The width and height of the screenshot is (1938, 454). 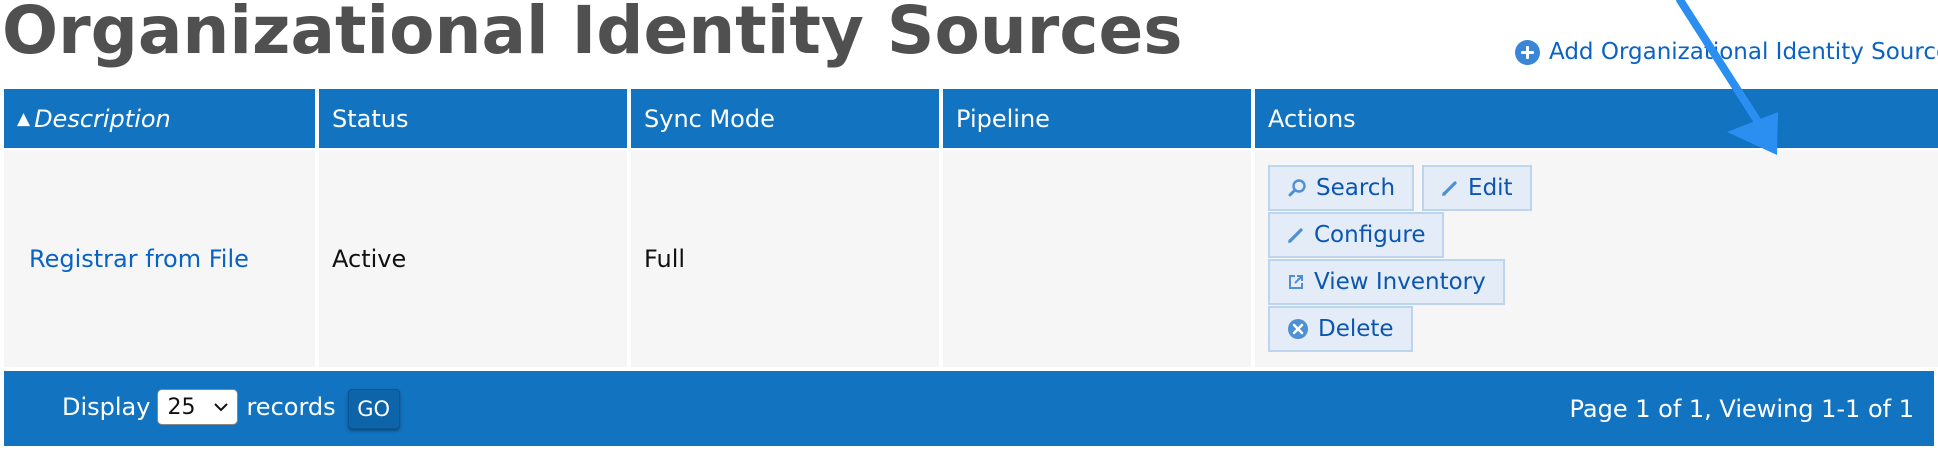 What do you see at coordinates (785, 258) in the screenshot?
I see `sync-mode-cell: Full` at bounding box center [785, 258].